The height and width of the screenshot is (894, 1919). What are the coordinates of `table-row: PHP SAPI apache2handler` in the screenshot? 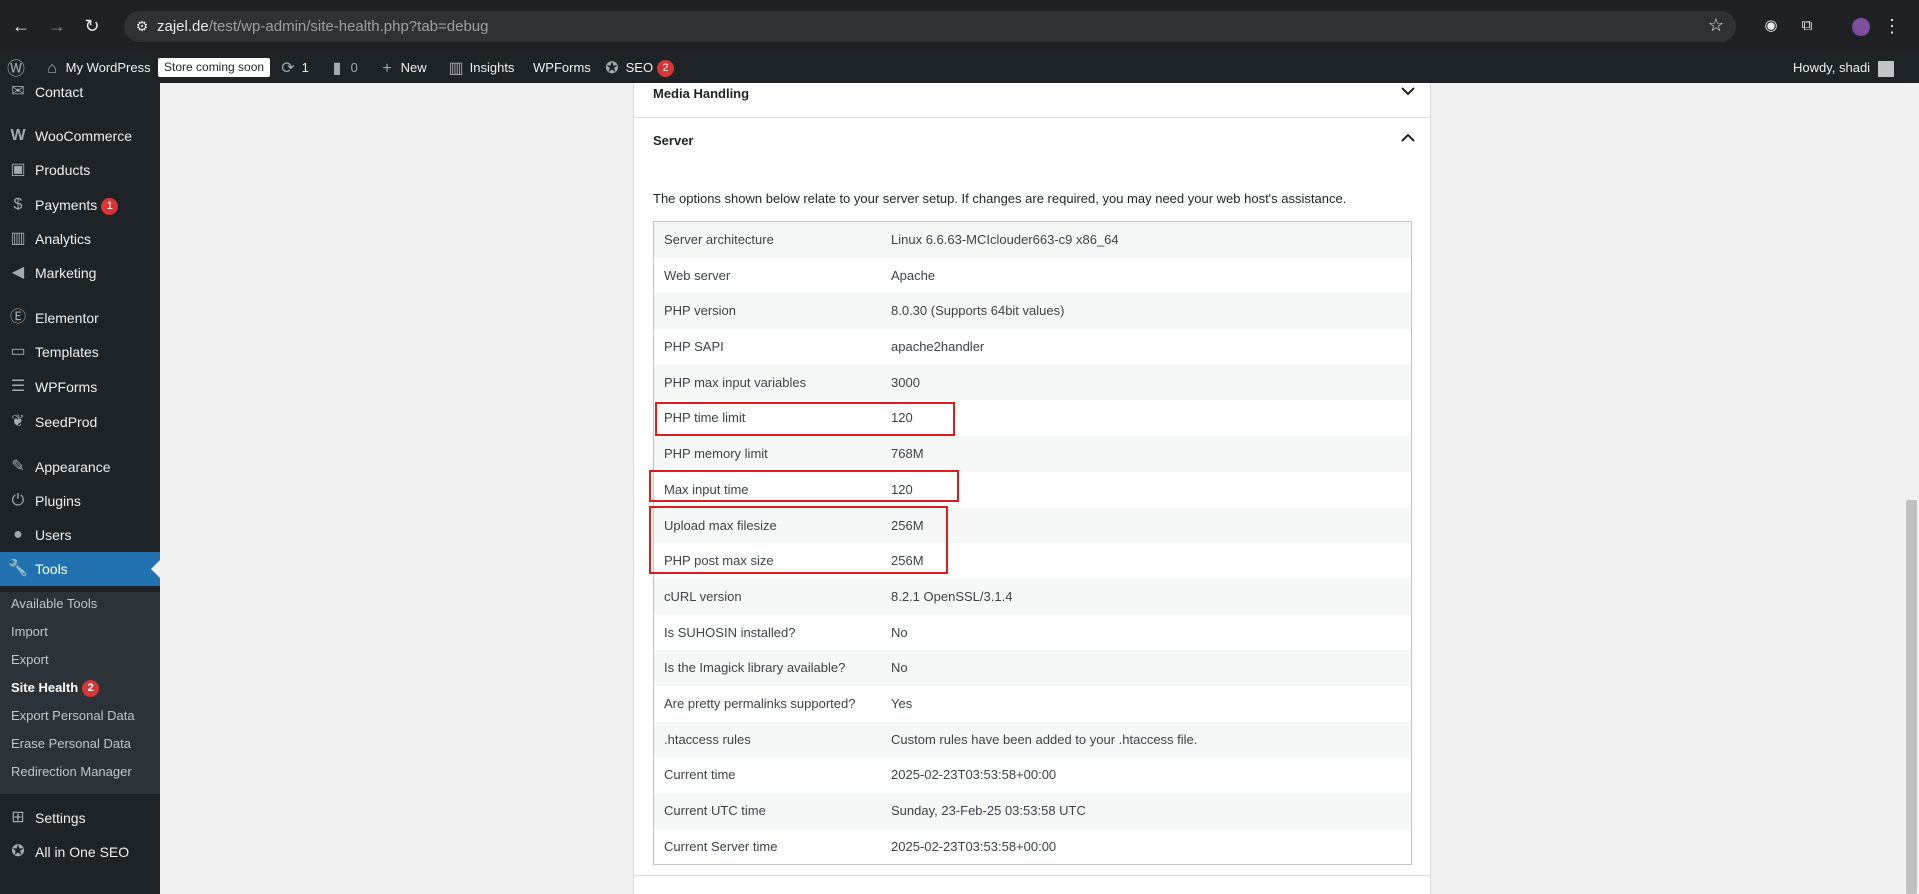 It's located at (1032, 347).